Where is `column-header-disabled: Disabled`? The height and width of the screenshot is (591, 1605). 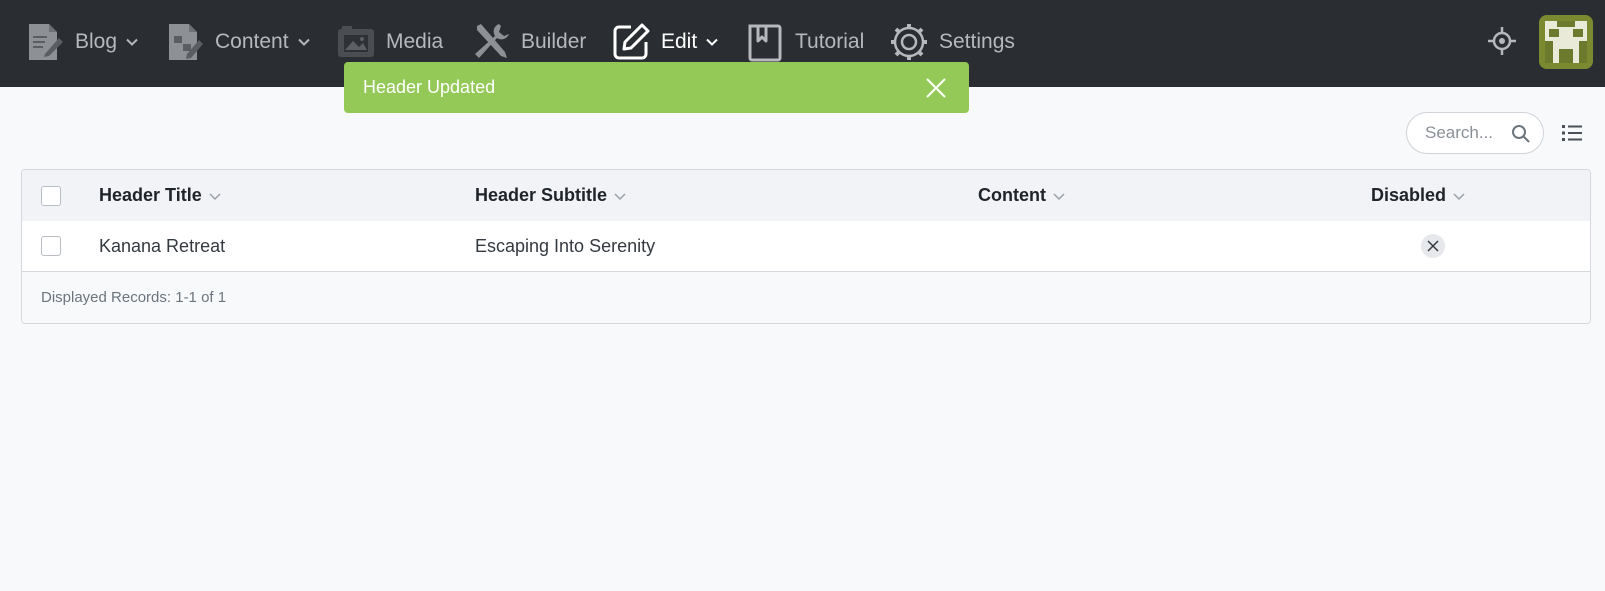 column-header-disabled: Disabled is located at coordinates (1418, 195).